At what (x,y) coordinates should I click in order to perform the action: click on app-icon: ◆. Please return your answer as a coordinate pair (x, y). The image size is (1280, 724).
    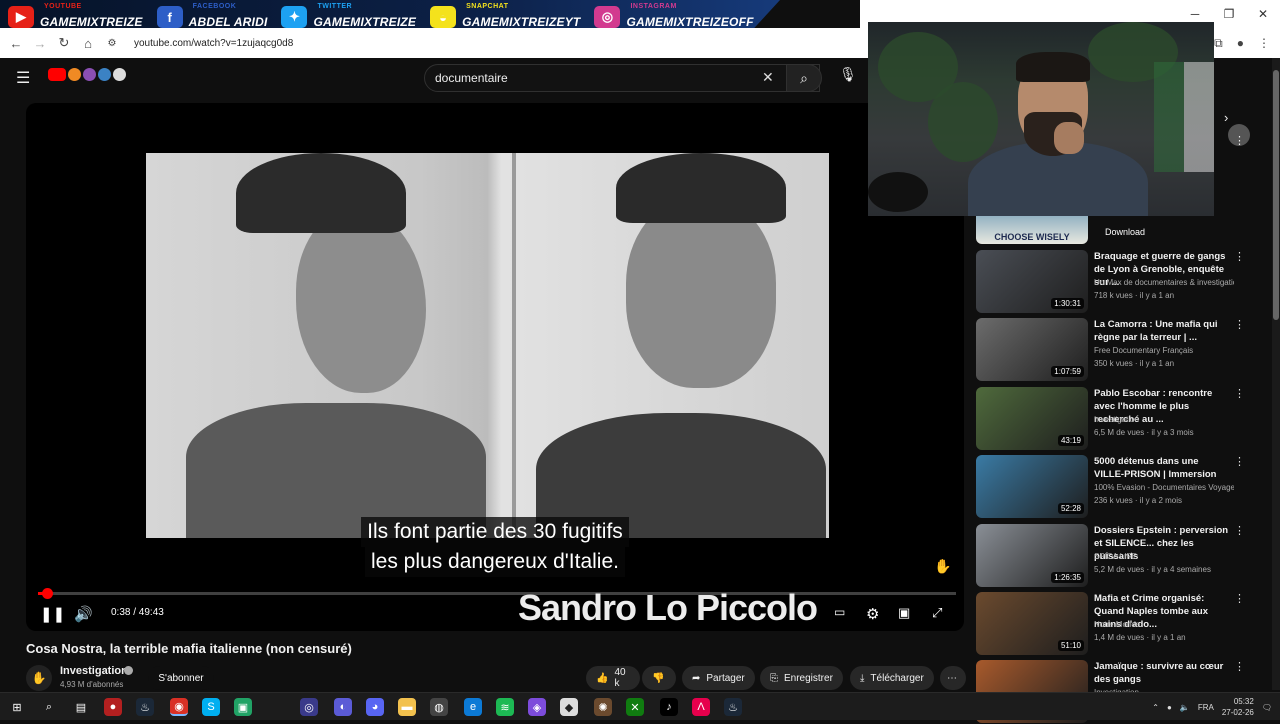
    Looking at the image, I should click on (569, 707).